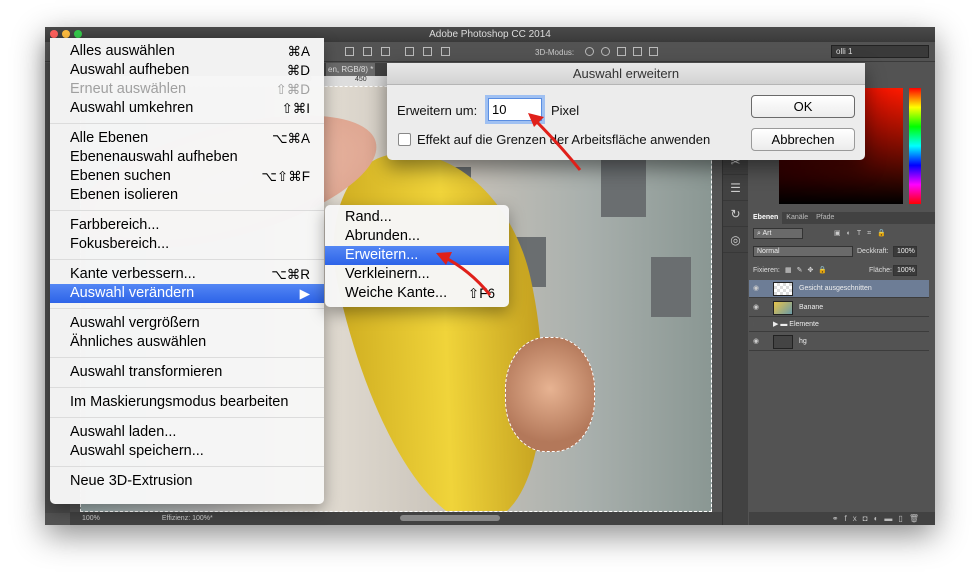 This screenshot has height=585, width=980. What do you see at coordinates (122, 51) in the screenshot?
I see `menu-item-label: Alles auswählen` at bounding box center [122, 51].